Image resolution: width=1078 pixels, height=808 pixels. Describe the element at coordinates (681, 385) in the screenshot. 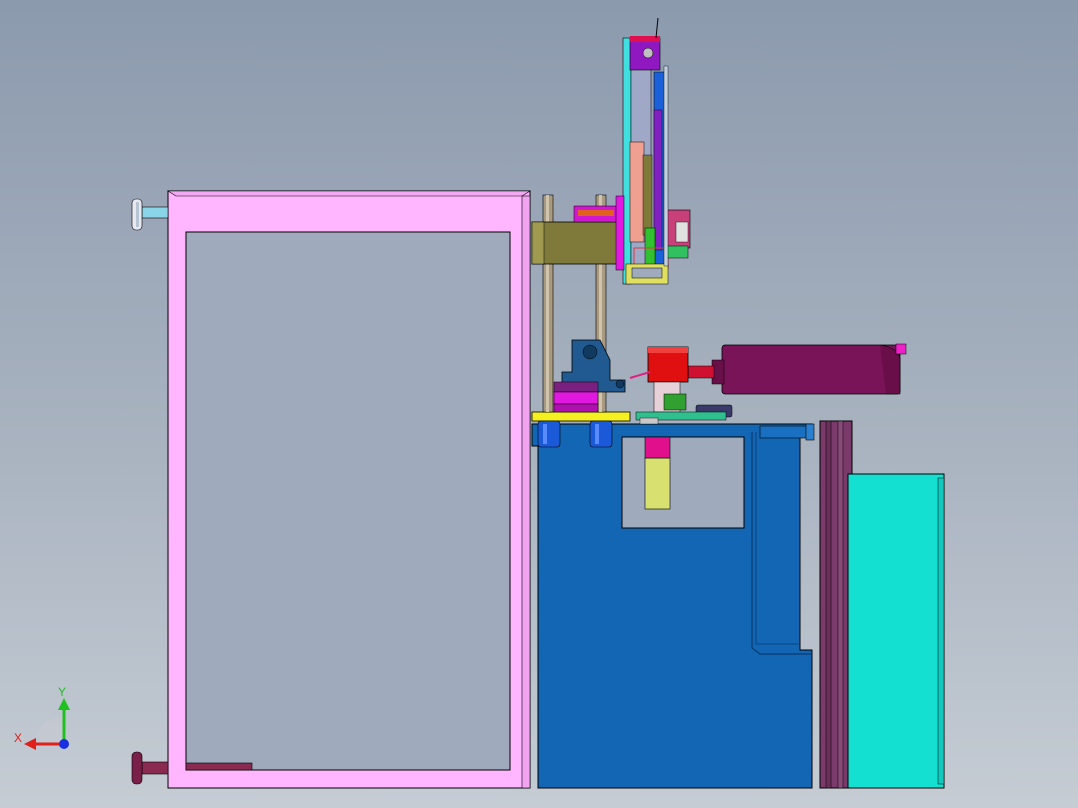

I see `red-coupling-block` at that location.